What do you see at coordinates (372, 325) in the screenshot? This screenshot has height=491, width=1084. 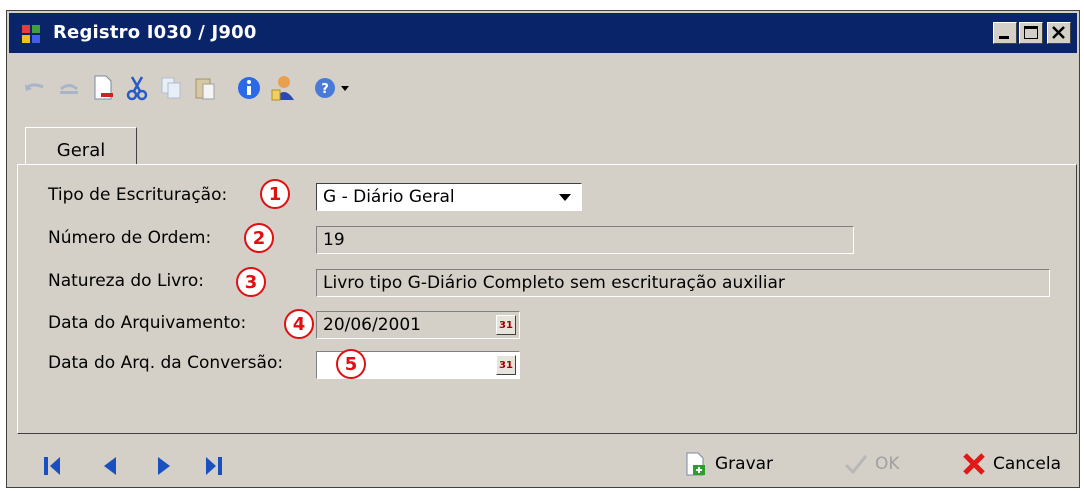 I see `data-arquivamento-value: 20/06/2001` at bounding box center [372, 325].